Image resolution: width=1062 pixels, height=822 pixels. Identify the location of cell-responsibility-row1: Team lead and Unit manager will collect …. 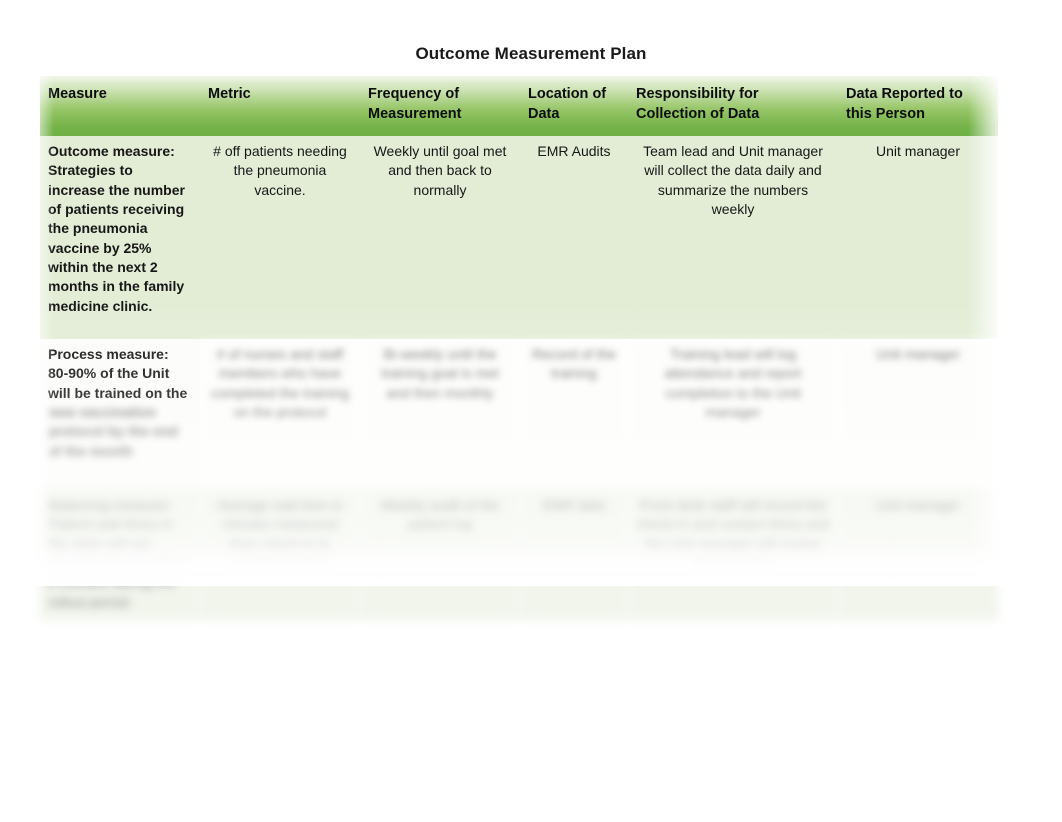
(733, 237).